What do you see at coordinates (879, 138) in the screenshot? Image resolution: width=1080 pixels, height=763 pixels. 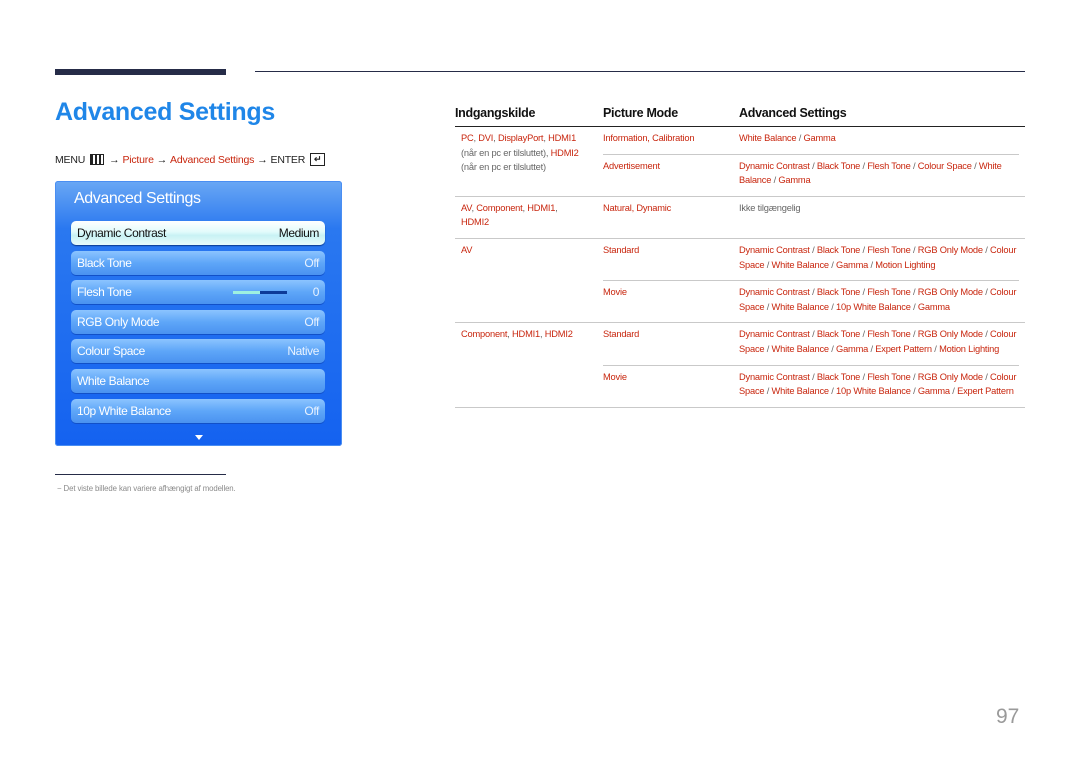 I see `advanced-settings-cell: White Balance / Gamma` at bounding box center [879, 138].